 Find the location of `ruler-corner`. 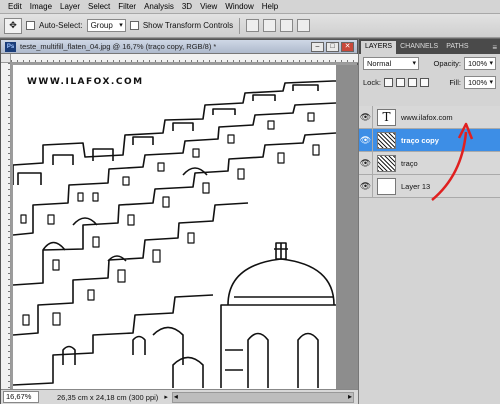

ruler-corner is located at coordinates (6, 58).